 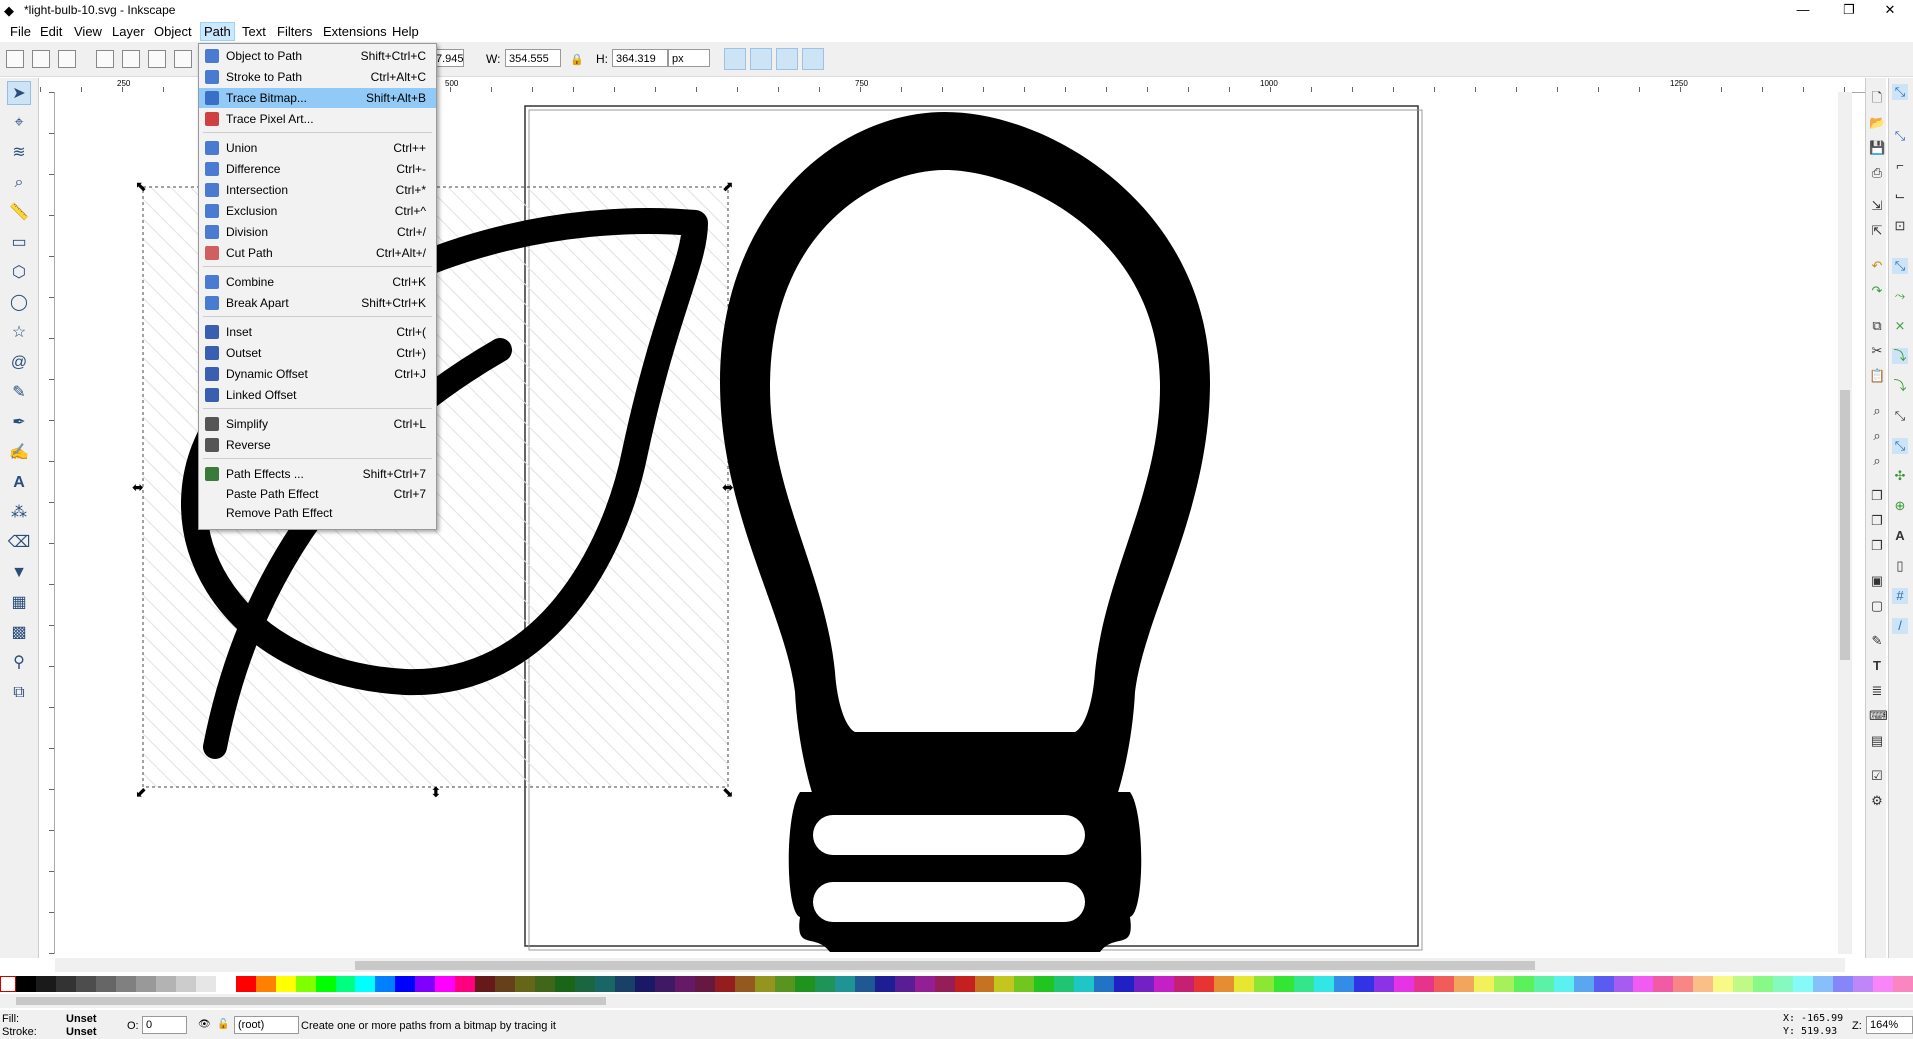 I want to click on menu-layer: Layer, so click(x=128, y=31).